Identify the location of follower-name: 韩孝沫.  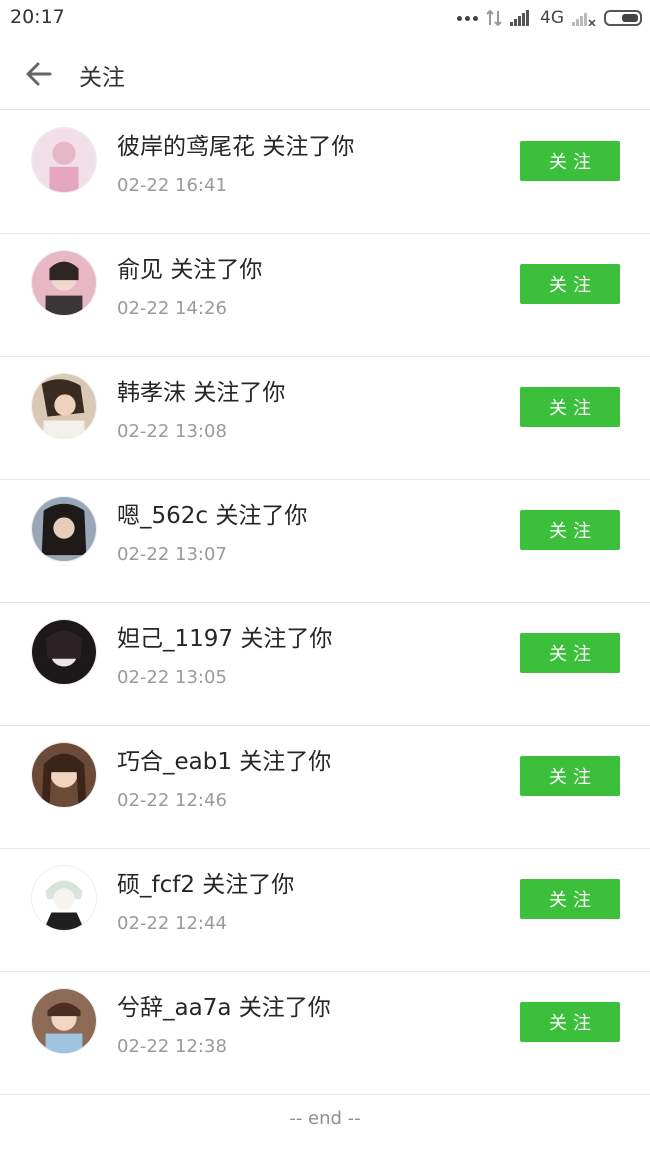
(151, 393).